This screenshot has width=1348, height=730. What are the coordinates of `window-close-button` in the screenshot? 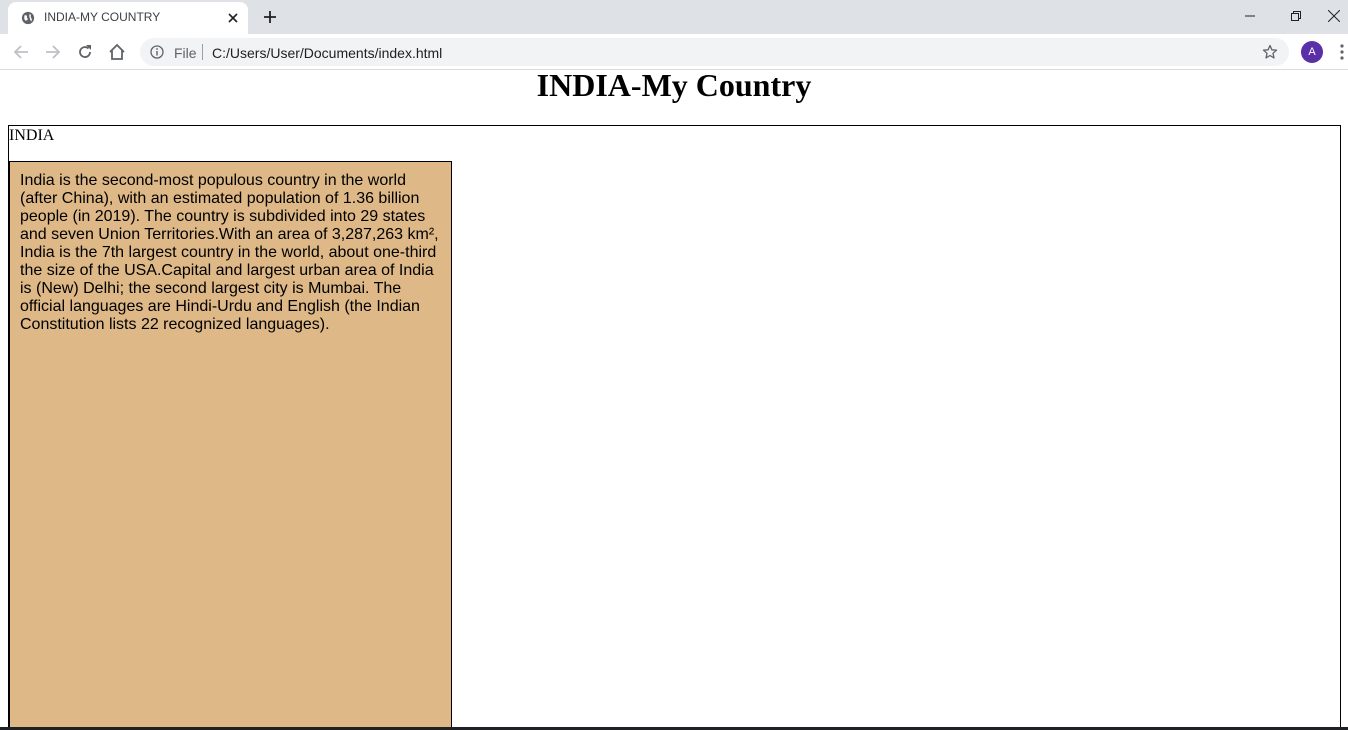 It's located at (1333, 16).